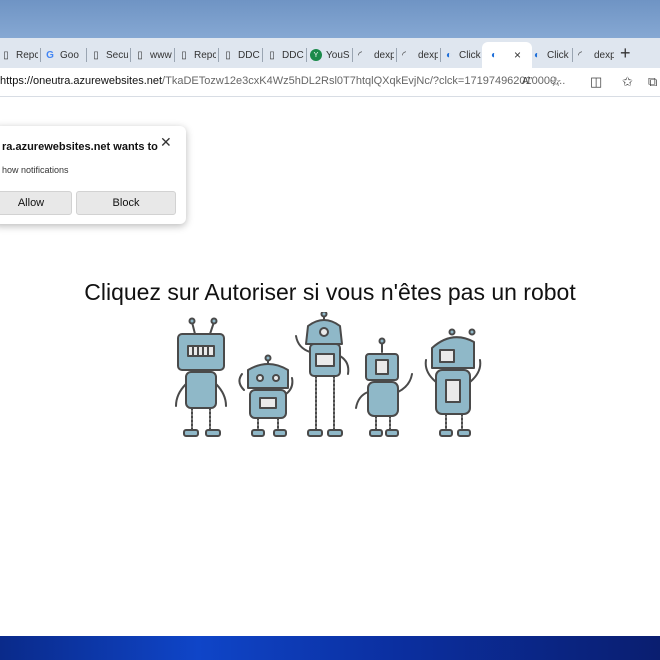 Image resolution: width=660 pixels, height=660 pixels. What do you see at coordinates (517, 55) in the screenshot?
I see `close-icon: ×` at bounding box center [517, 55].